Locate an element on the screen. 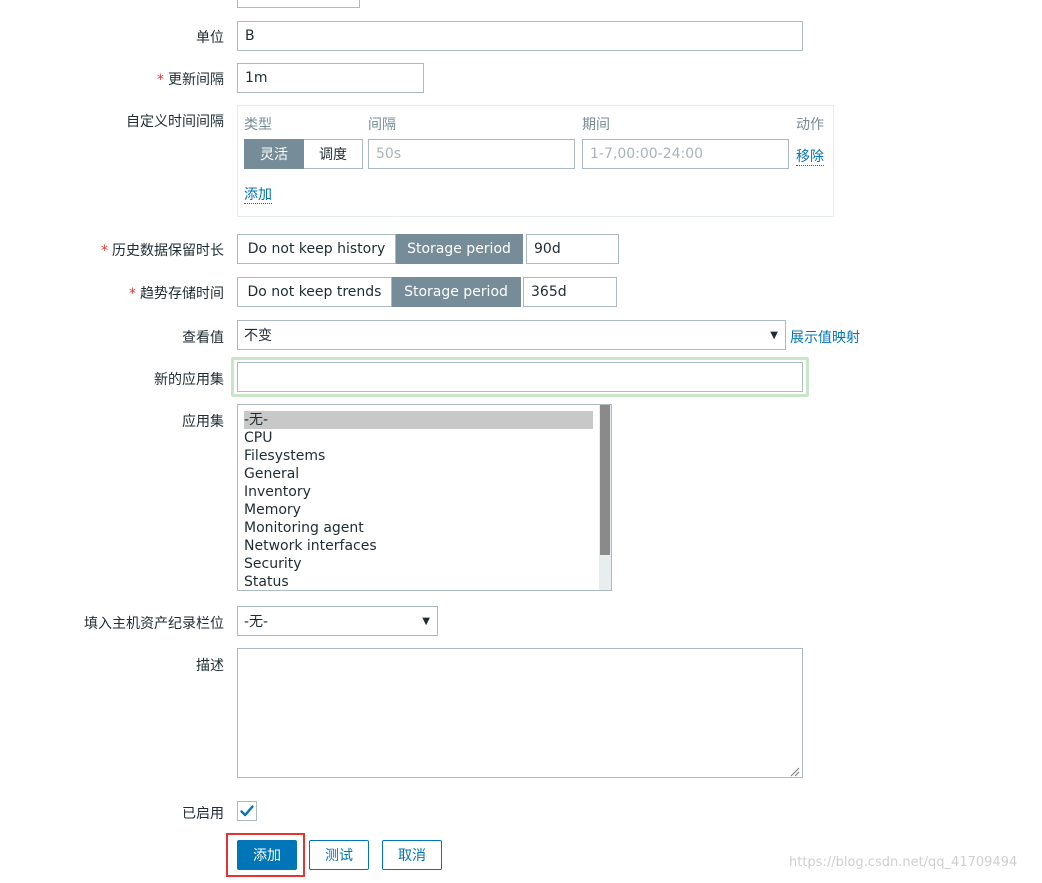 The height and width of the screenshot is (883, 1042). trends-period-input: 365d is located at coordinates (570, 292).